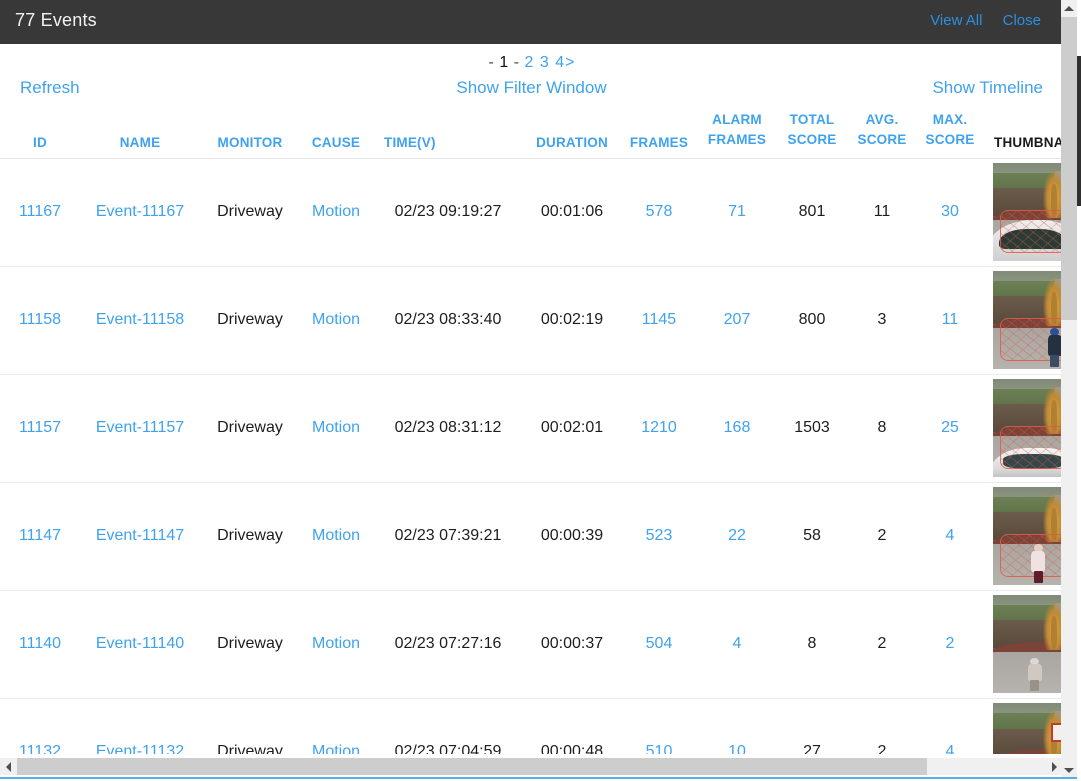  Describe the element at coordinates (140, 428) in the screenshot. I see `cell-name: Event-11157` at that location.